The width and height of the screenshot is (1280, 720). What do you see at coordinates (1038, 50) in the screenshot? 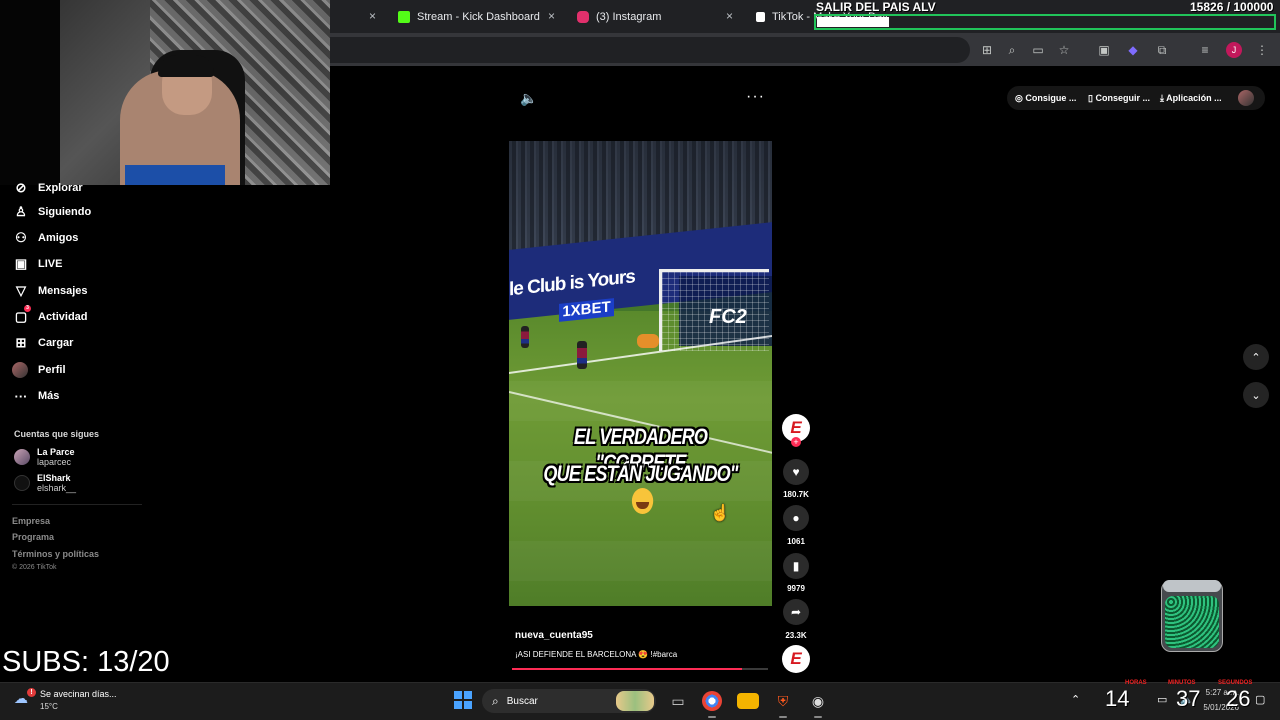
I see `cast-icon: ▭` at bounding box center [1038, 50].